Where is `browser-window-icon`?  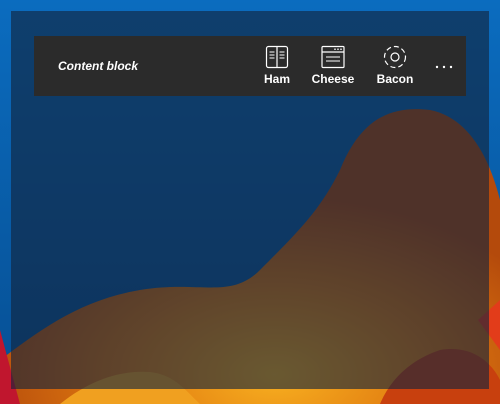 browser-window-icon is located at coordinates (333, 57).